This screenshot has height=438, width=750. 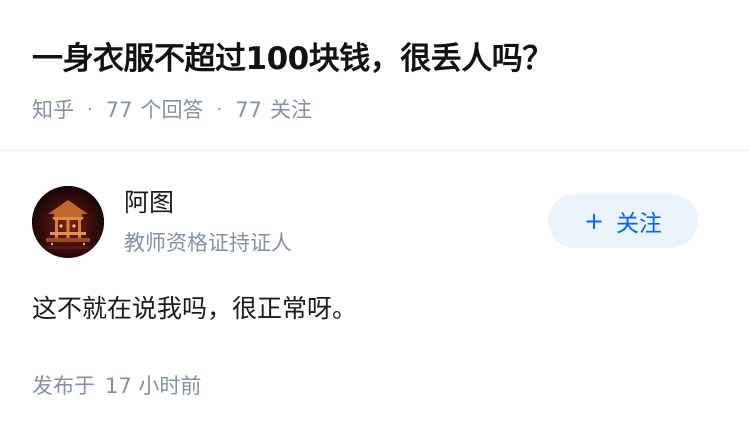 I want to click on follow-count: 77, so click(x=248, y=110).